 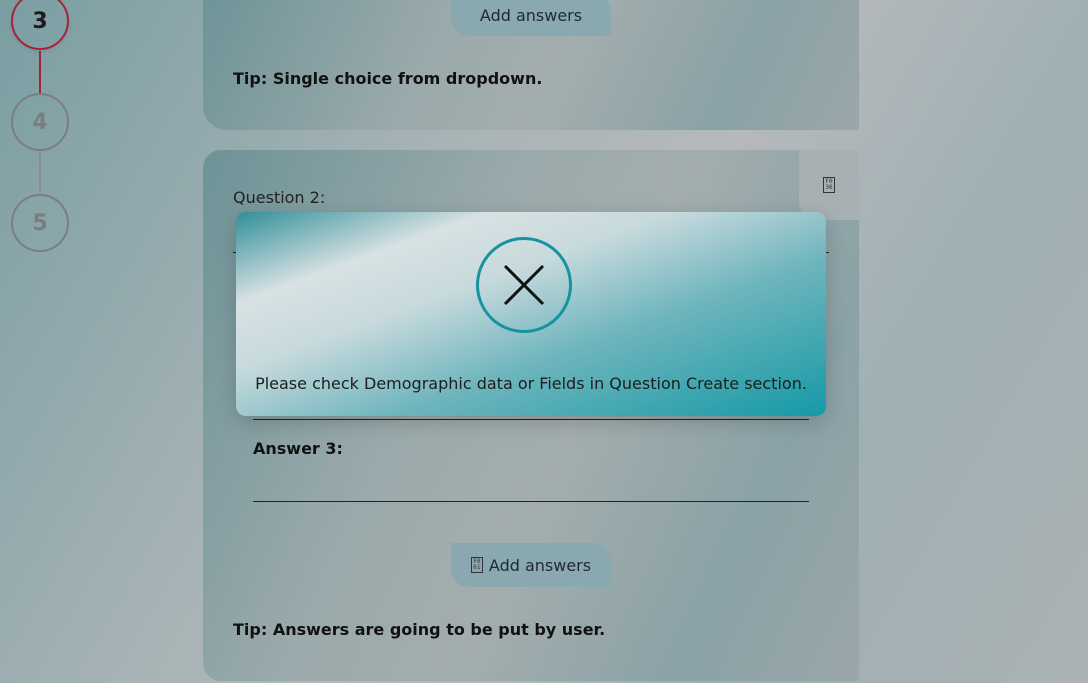 I want to click on remove-question-button: F0 36, so click(x=829, y=185).